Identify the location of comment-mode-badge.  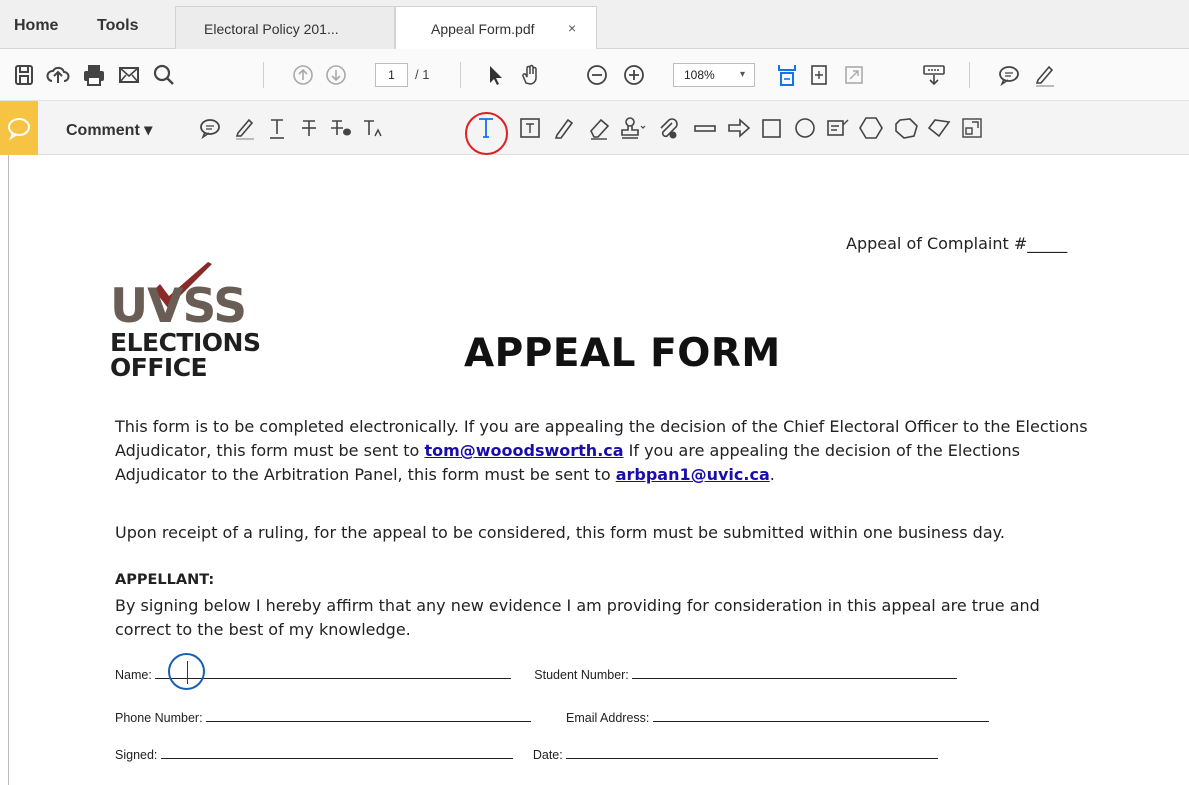
(19, 128).